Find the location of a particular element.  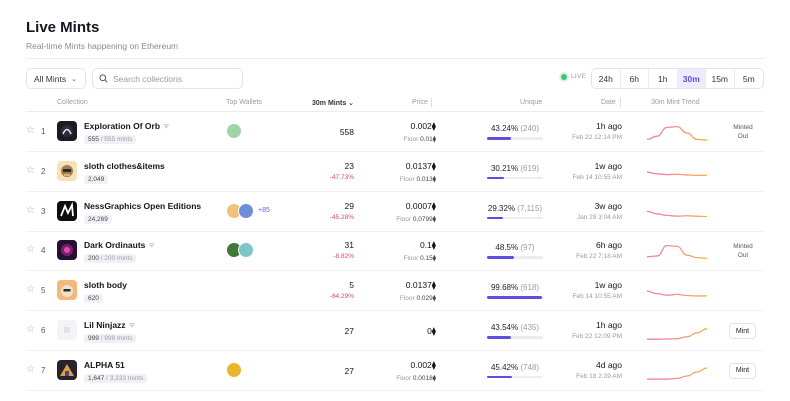

tab-30m: 30m is located at coordinates (691, 78).